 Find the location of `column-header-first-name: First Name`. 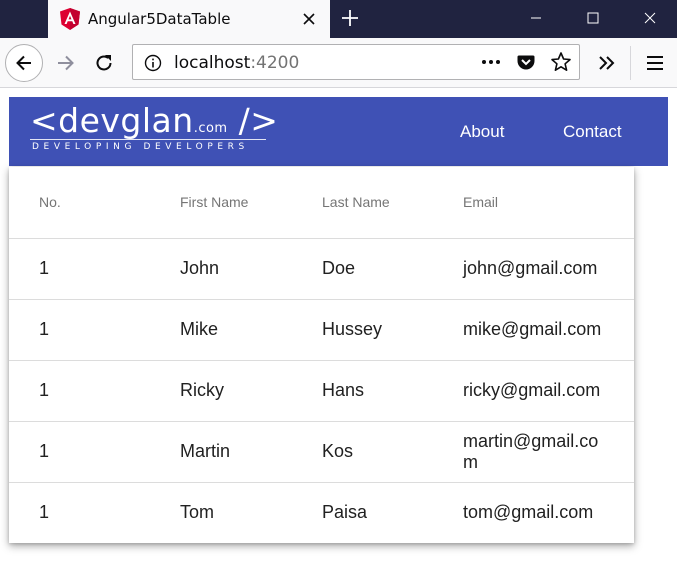

column-header-first-name: First Name is located at coordinates (221, 203).